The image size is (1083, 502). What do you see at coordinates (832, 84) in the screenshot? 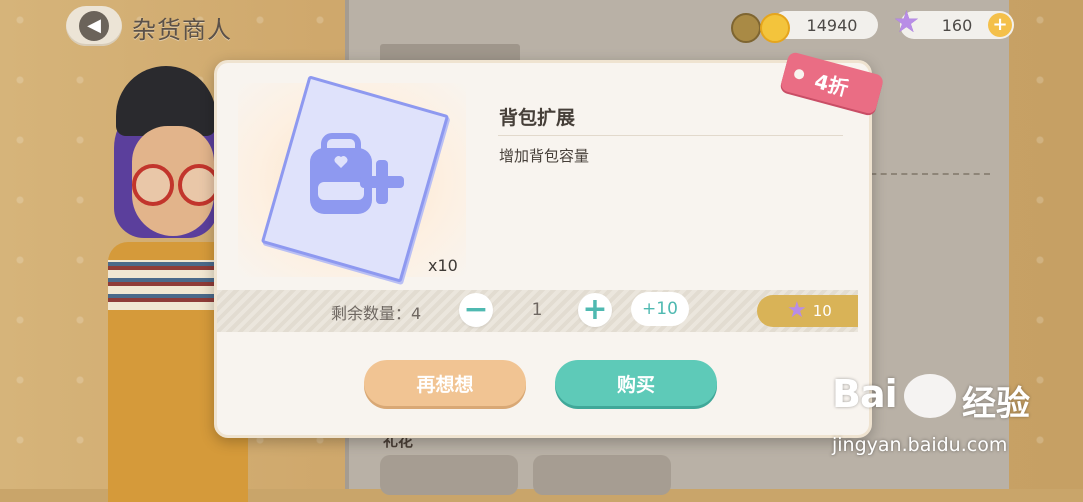
I see `discount-label: 4折` at bounding box center [832, 84].